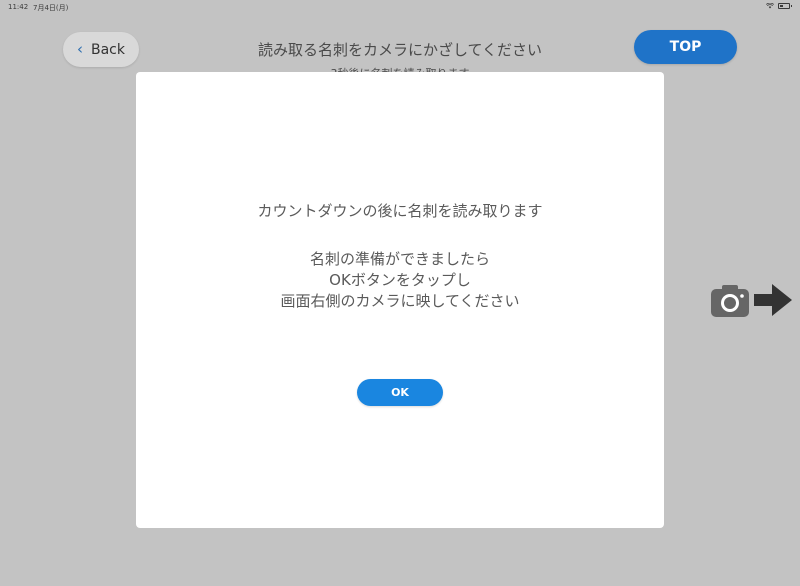 The height and width of the screenshot is (586, 800). I want to click on modal-instruction-line: OKボタンをタップし, so click(400, 280).